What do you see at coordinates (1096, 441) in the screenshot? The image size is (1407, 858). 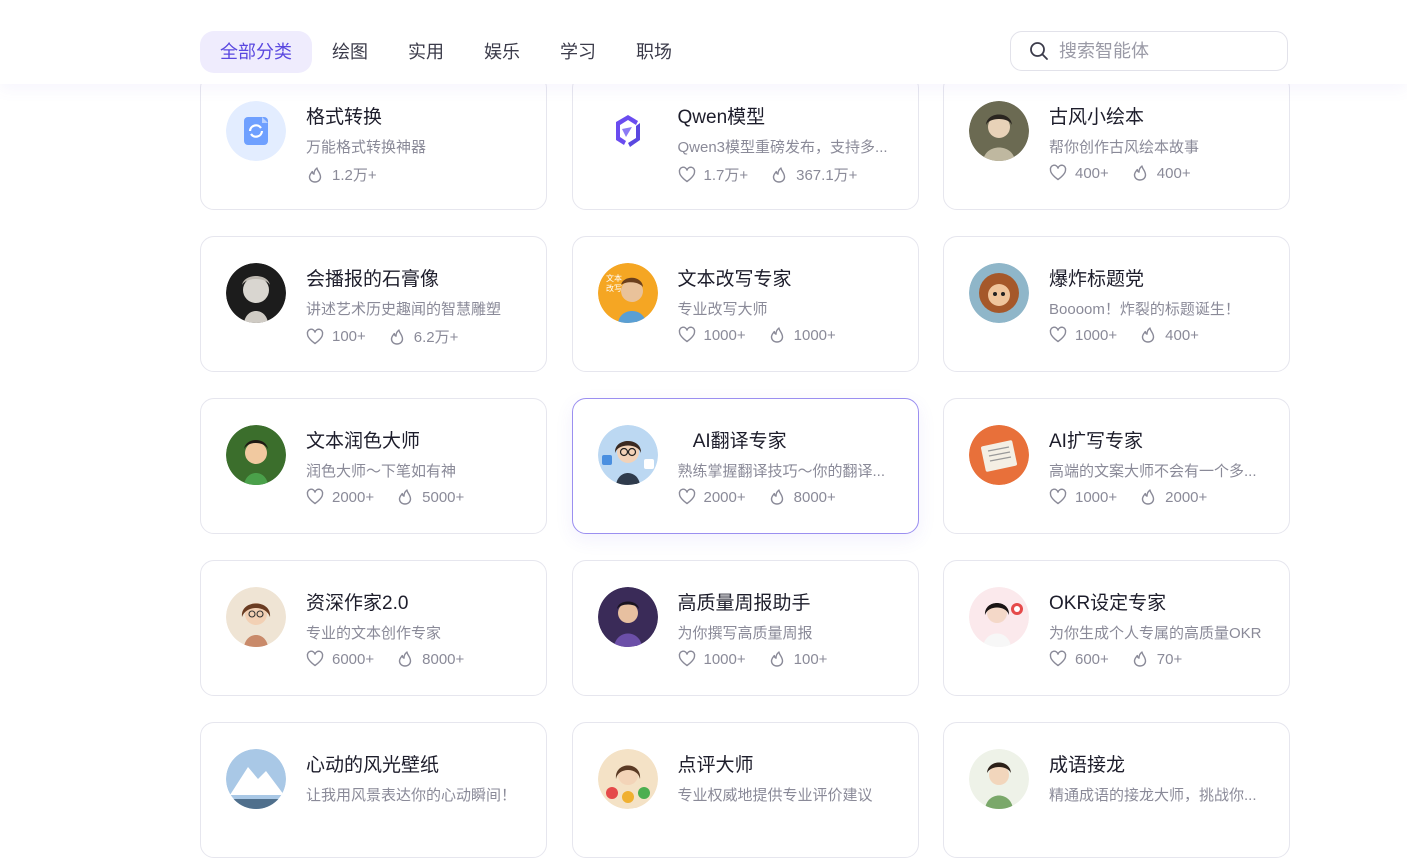 I see `agent-title: AI扩写专家` at bounding box center [1096, 441].